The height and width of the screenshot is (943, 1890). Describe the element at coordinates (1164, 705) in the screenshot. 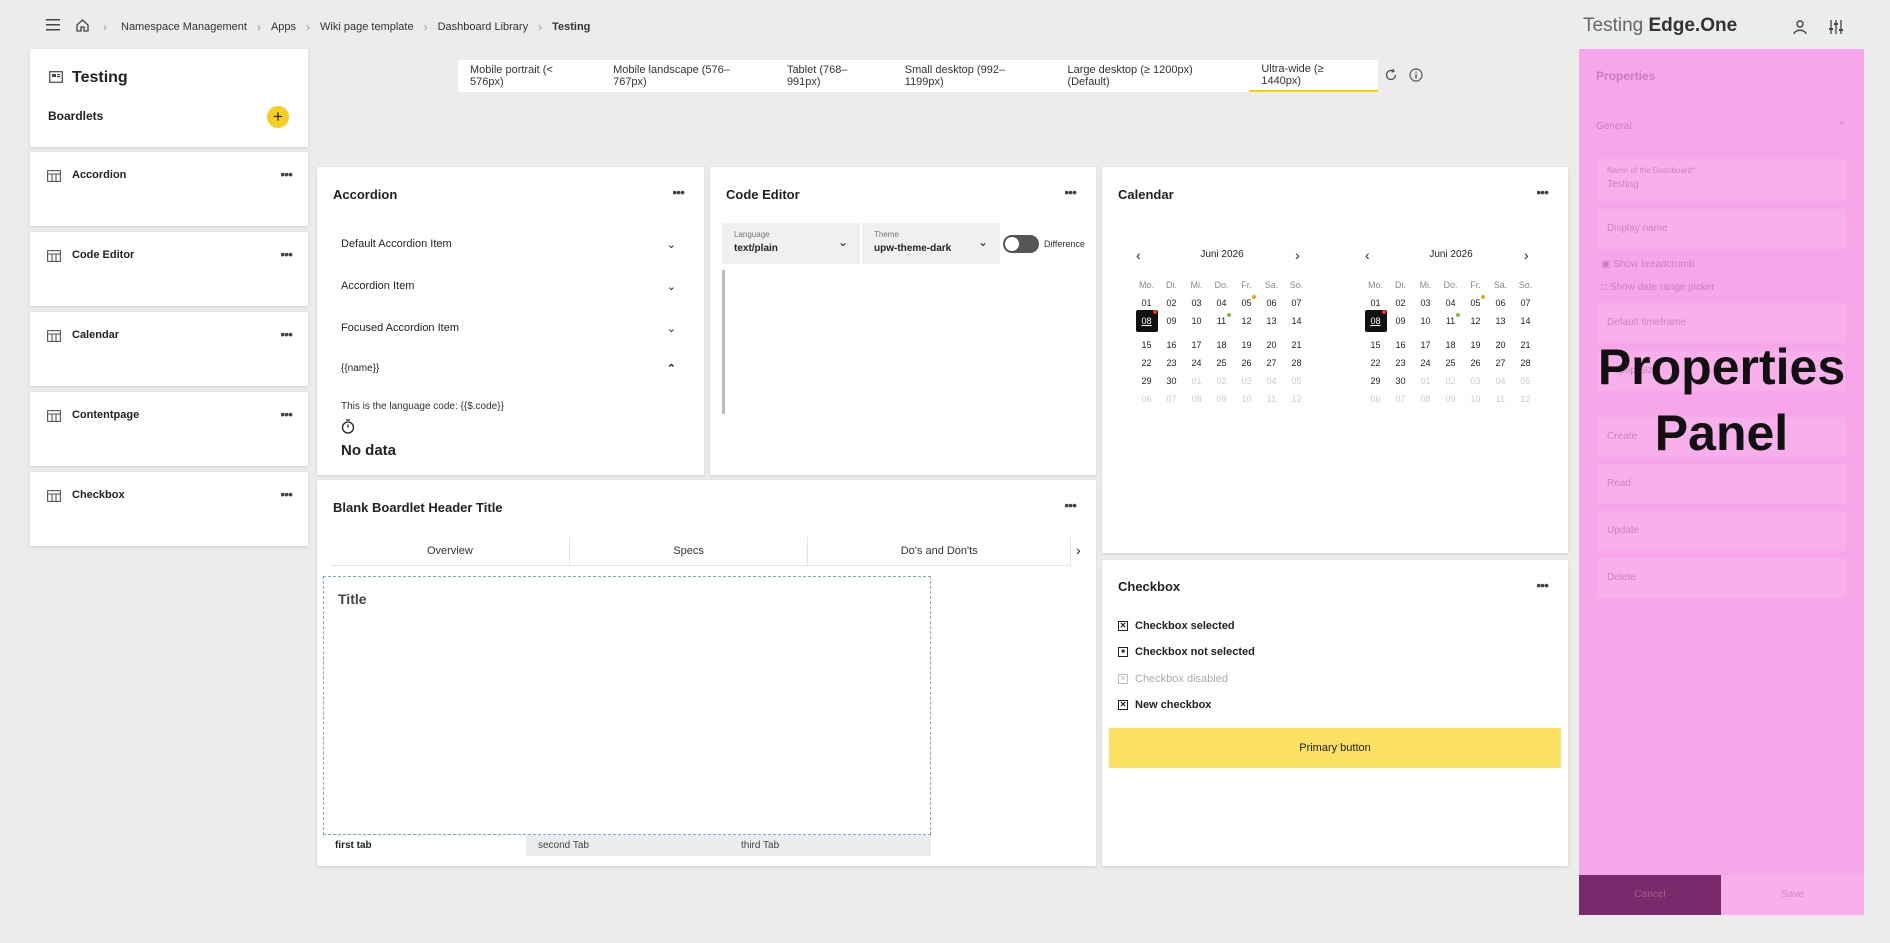

I see `checkbox-item: ✕ New checkbox` at that location.